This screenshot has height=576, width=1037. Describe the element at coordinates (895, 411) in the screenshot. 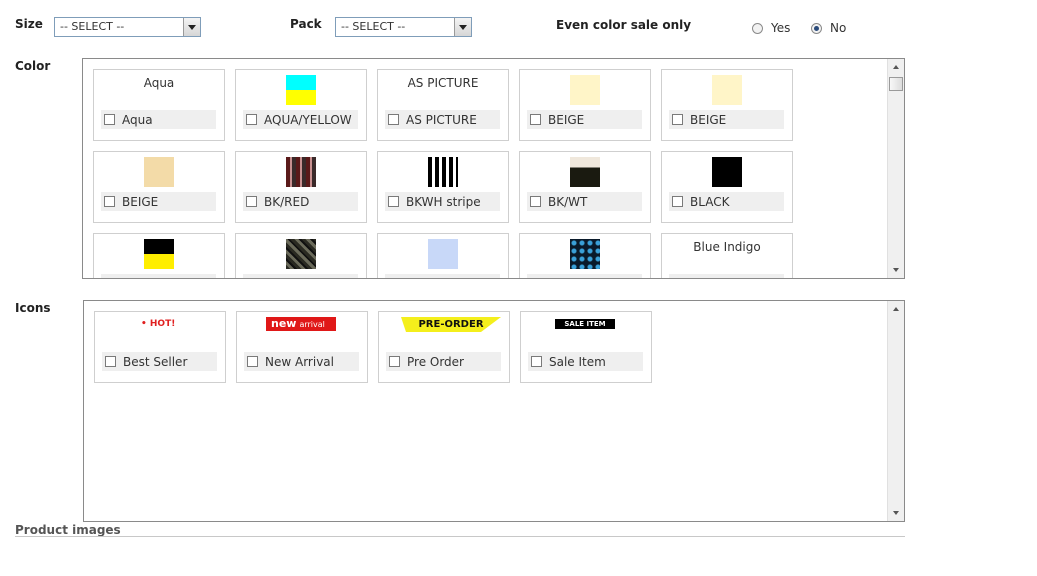

I see `icons-scrollbar` at that location.